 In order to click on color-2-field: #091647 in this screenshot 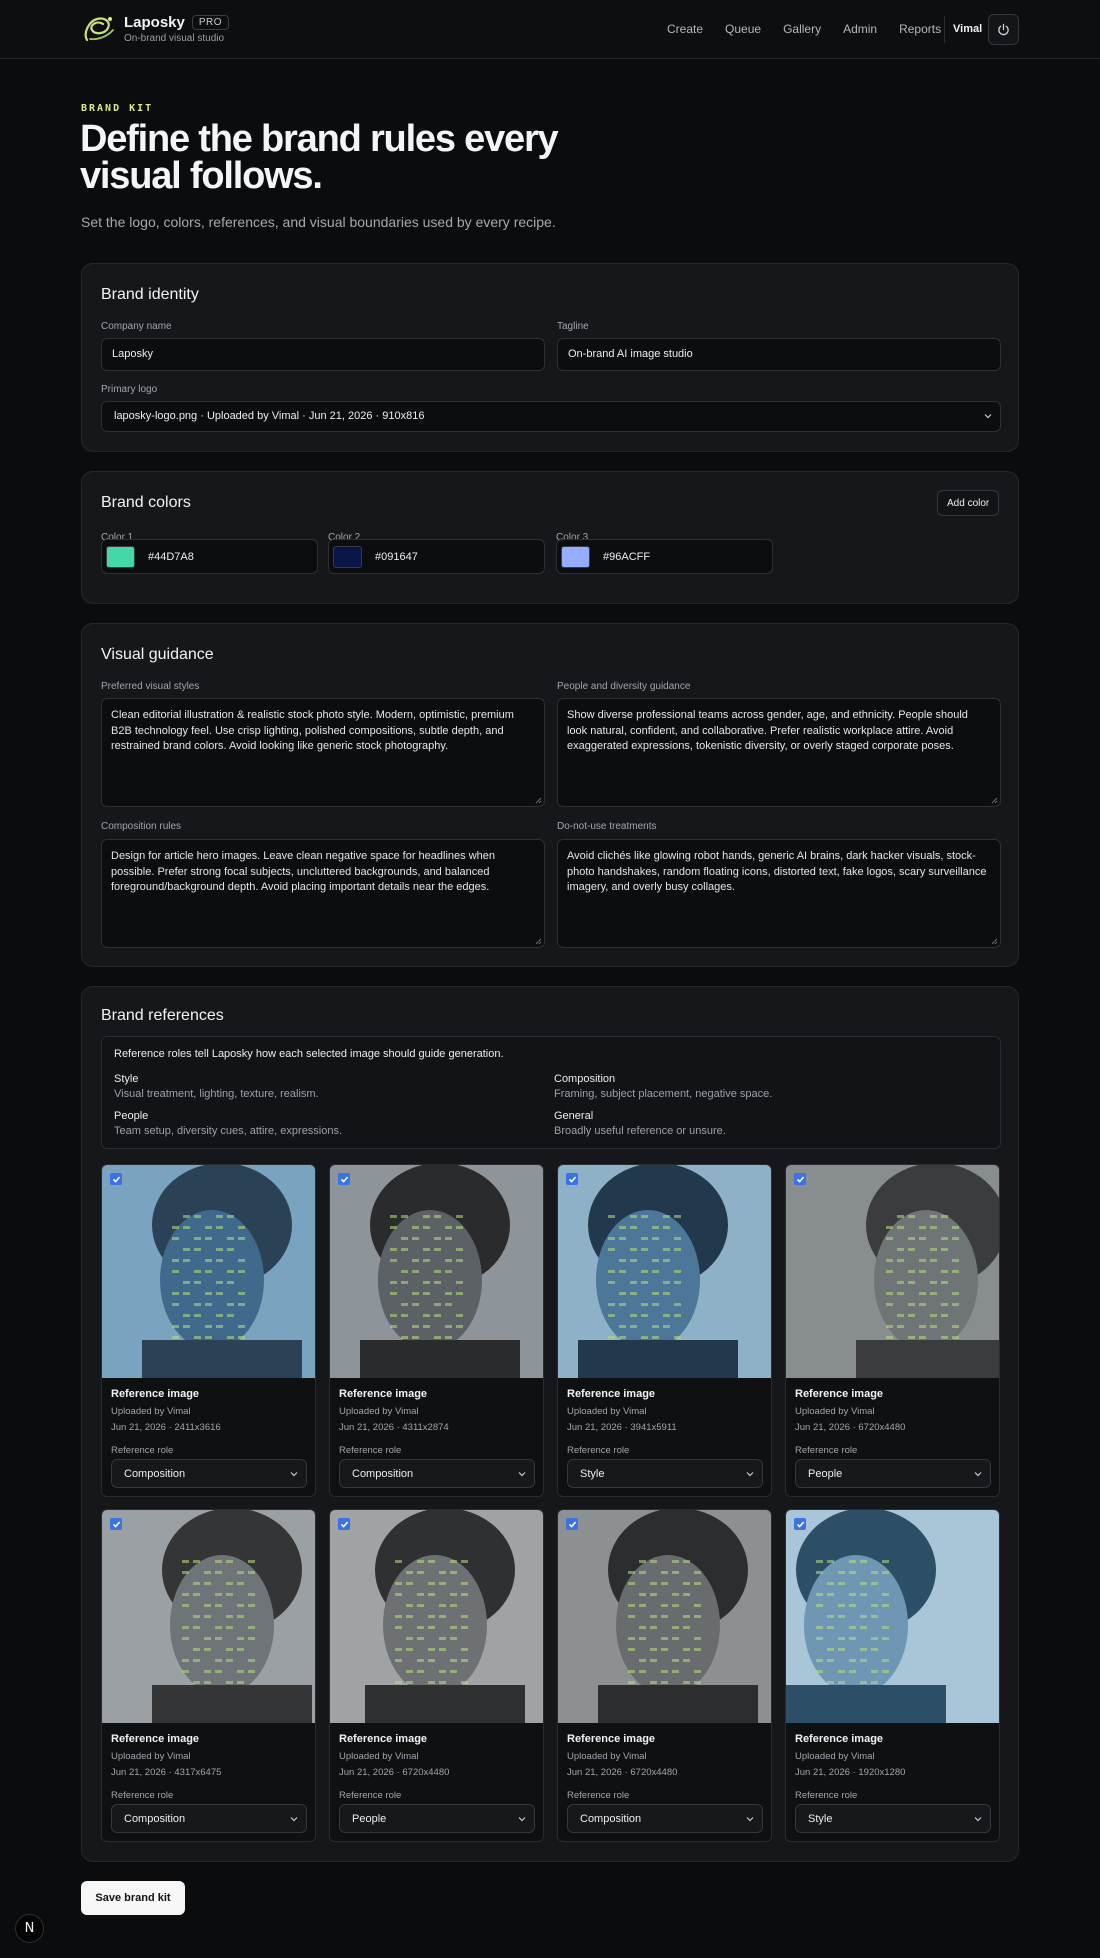, I will do `click(436, 556)`.